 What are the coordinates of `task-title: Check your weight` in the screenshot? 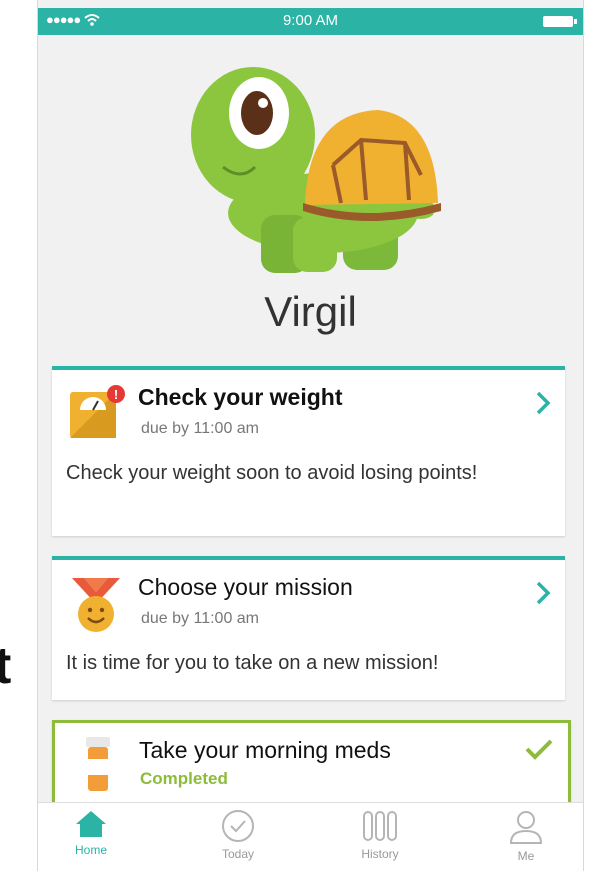 It's located at (240, 397).